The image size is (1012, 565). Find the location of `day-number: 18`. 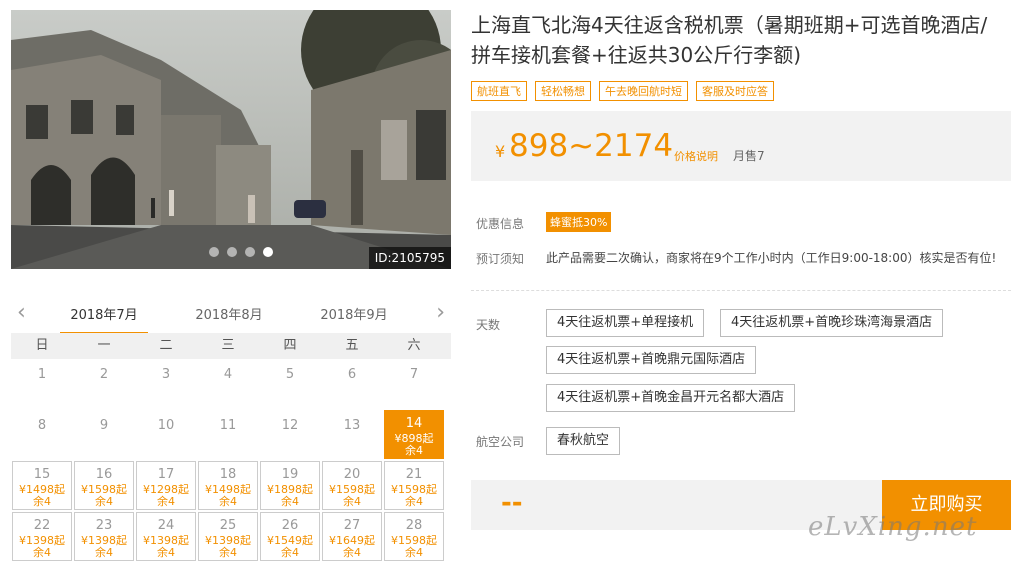

day-number: 18 is located at coordinates (228, 474).